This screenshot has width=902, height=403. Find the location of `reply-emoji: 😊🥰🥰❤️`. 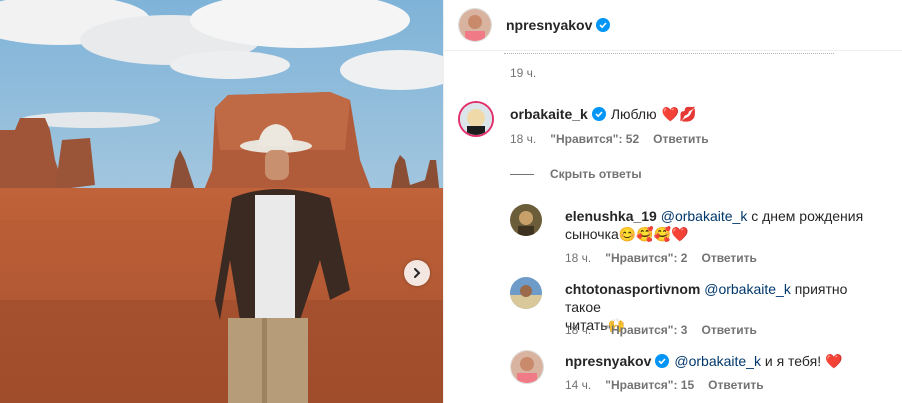

reply-emoji: 😊🥰🥰❤️ is located at coordinates (653, 234).